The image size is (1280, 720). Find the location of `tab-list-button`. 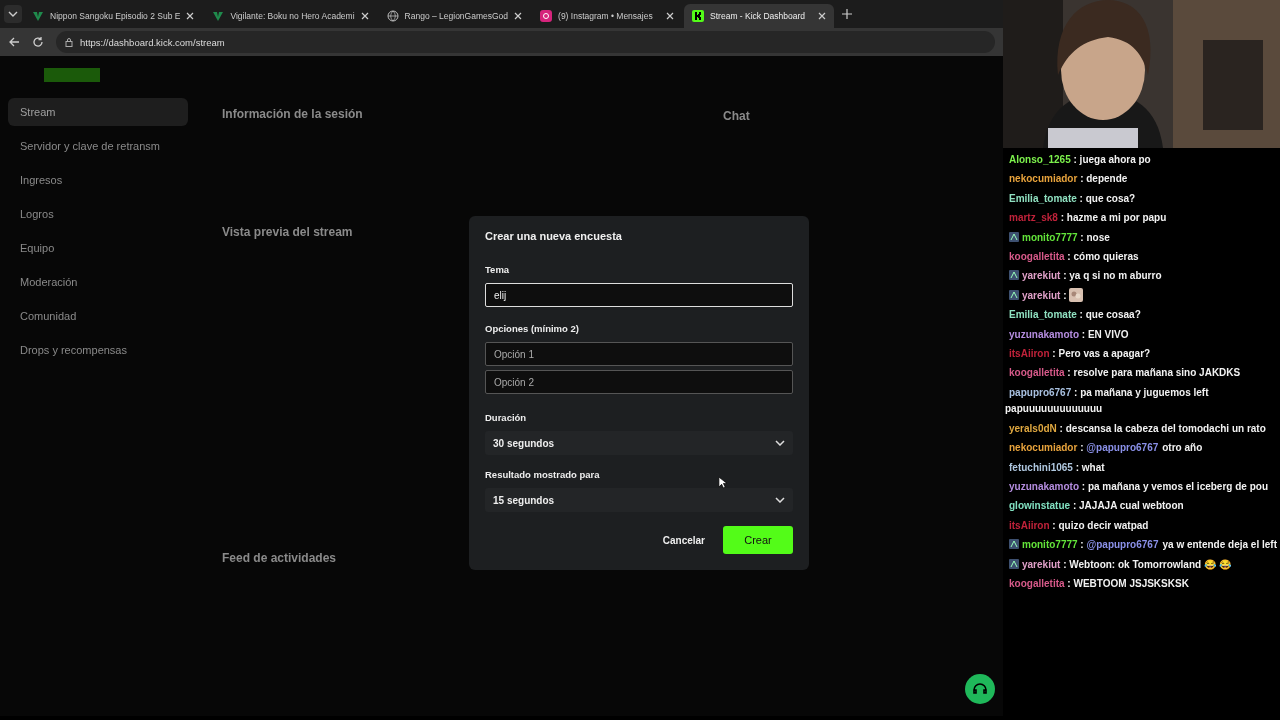

tab-list-button is located at coordinates (13, 14).